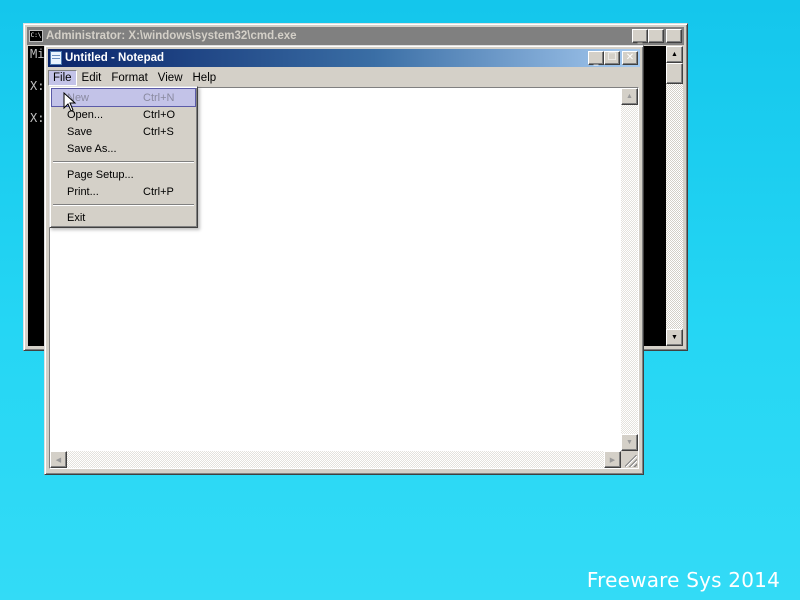 The height and width of the screenshot is (600, 800). Describe the element at coordinates (629, 269) in the screenshot. I see `vertical-scrollbar: ▲ ▼` at that location.